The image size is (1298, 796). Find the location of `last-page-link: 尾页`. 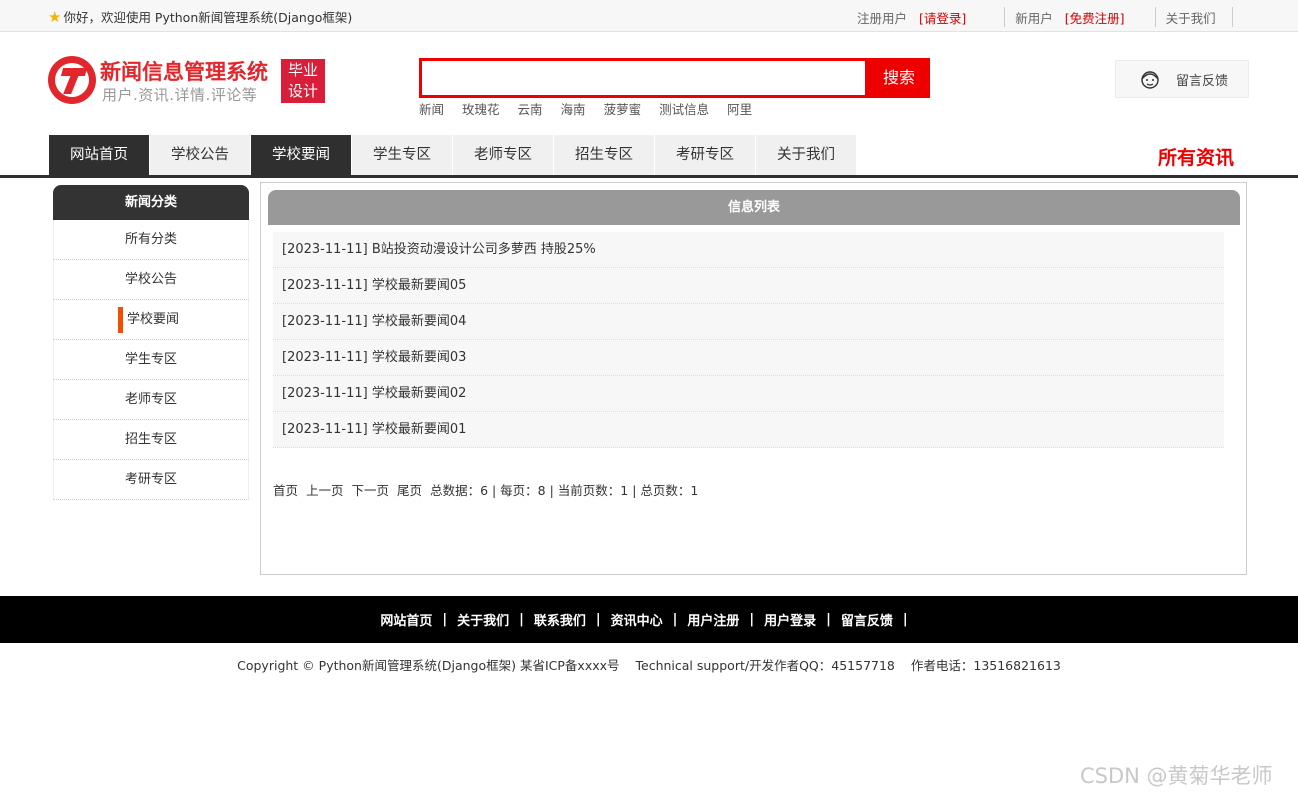

last-page-link: 尾页 is located at coordinates (409, 489).